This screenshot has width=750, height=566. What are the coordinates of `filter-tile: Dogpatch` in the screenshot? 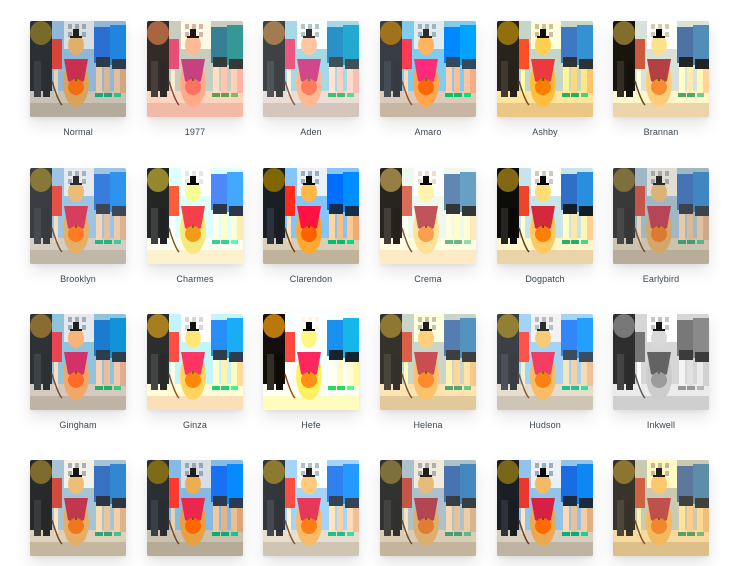 It's located at (545, 226).